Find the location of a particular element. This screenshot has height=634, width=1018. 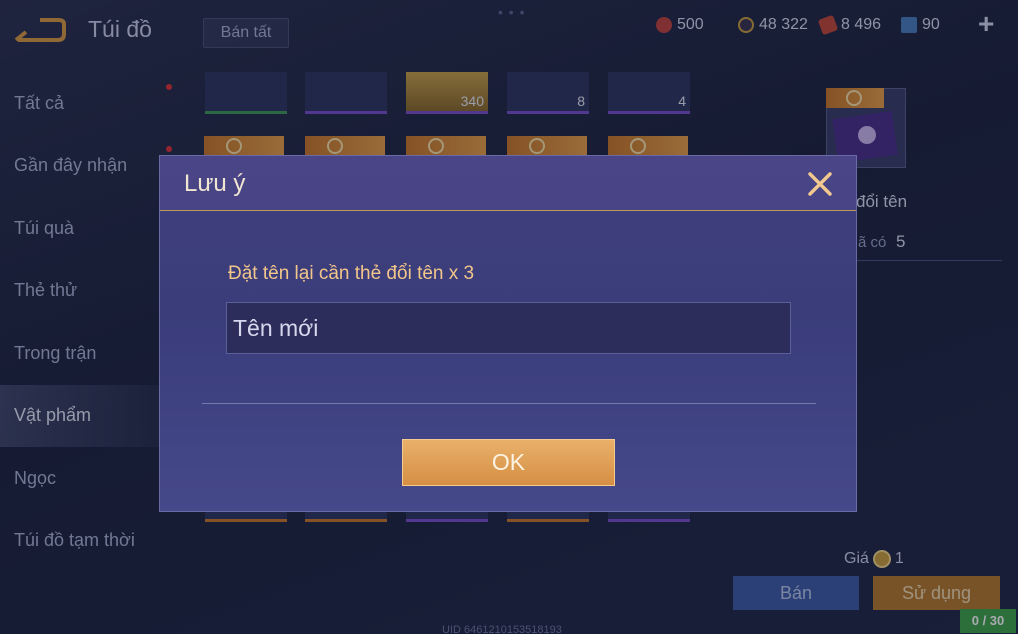

dialog-title: Lưu ý is located at coordinates (215, 183).